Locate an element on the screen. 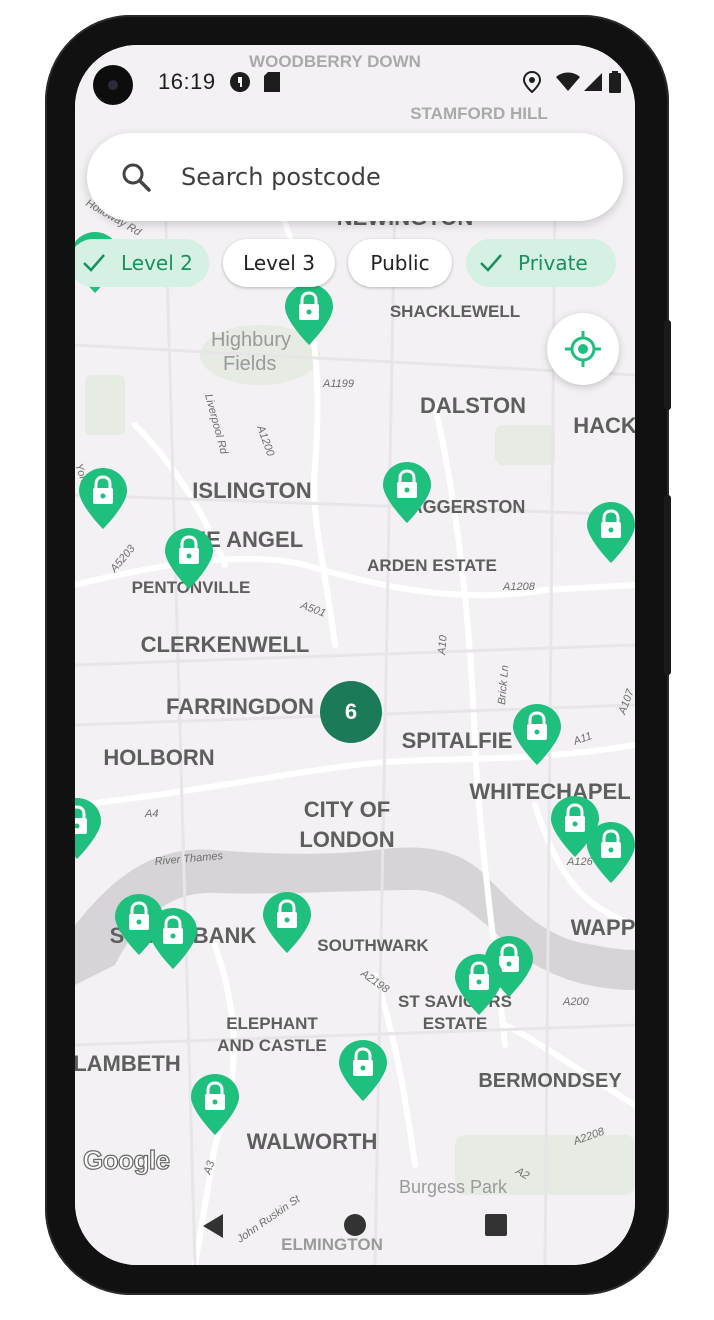 This screenshot has height=1320, width=714. back-icon is located at coordinates (213, 1226).